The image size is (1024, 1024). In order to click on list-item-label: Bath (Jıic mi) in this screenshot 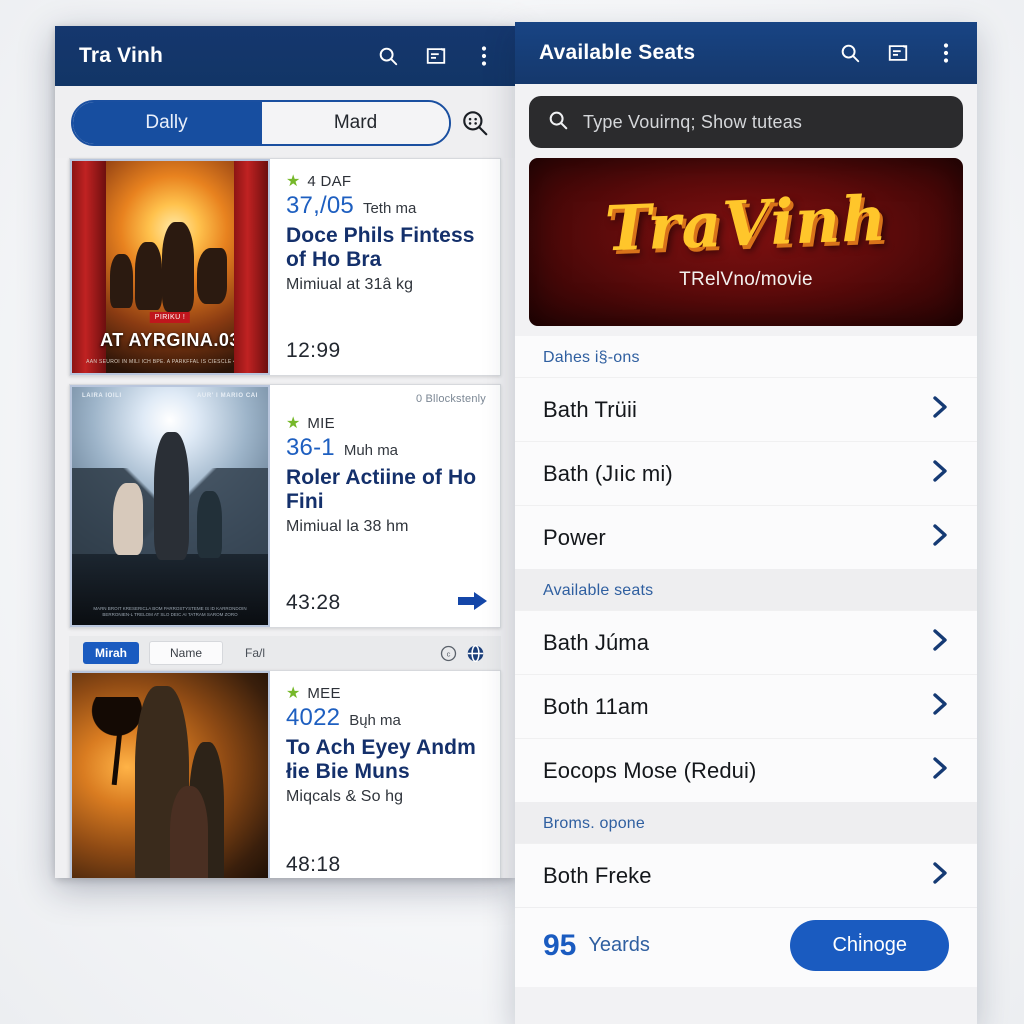, I will do `click(608, 473)`.